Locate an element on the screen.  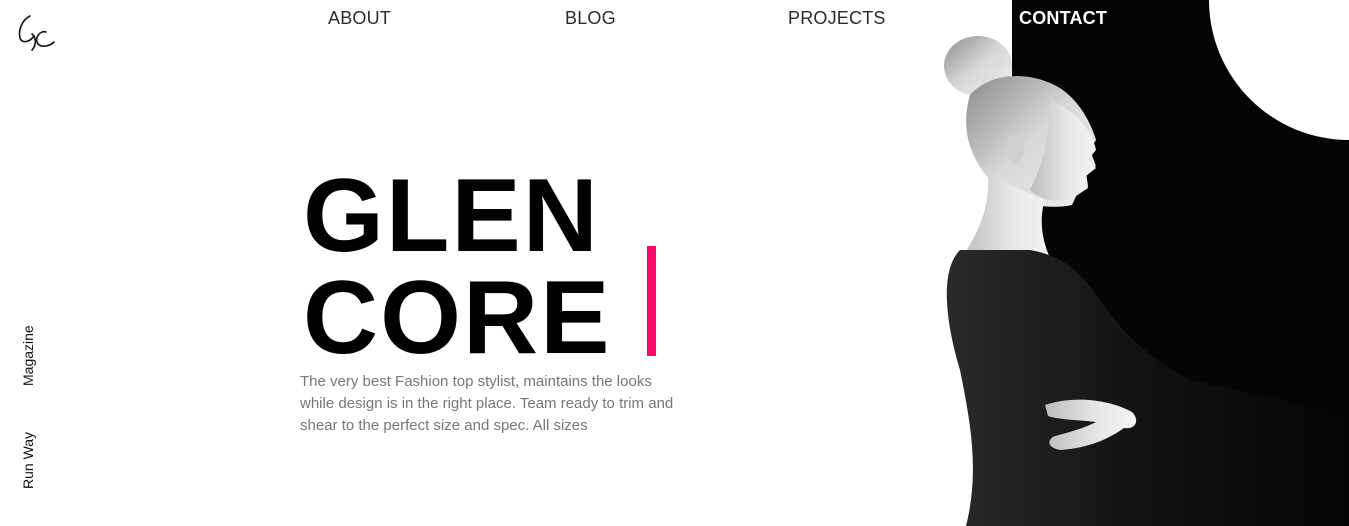
side-link-magazine: Magazine is located at coordinates (28, 355).